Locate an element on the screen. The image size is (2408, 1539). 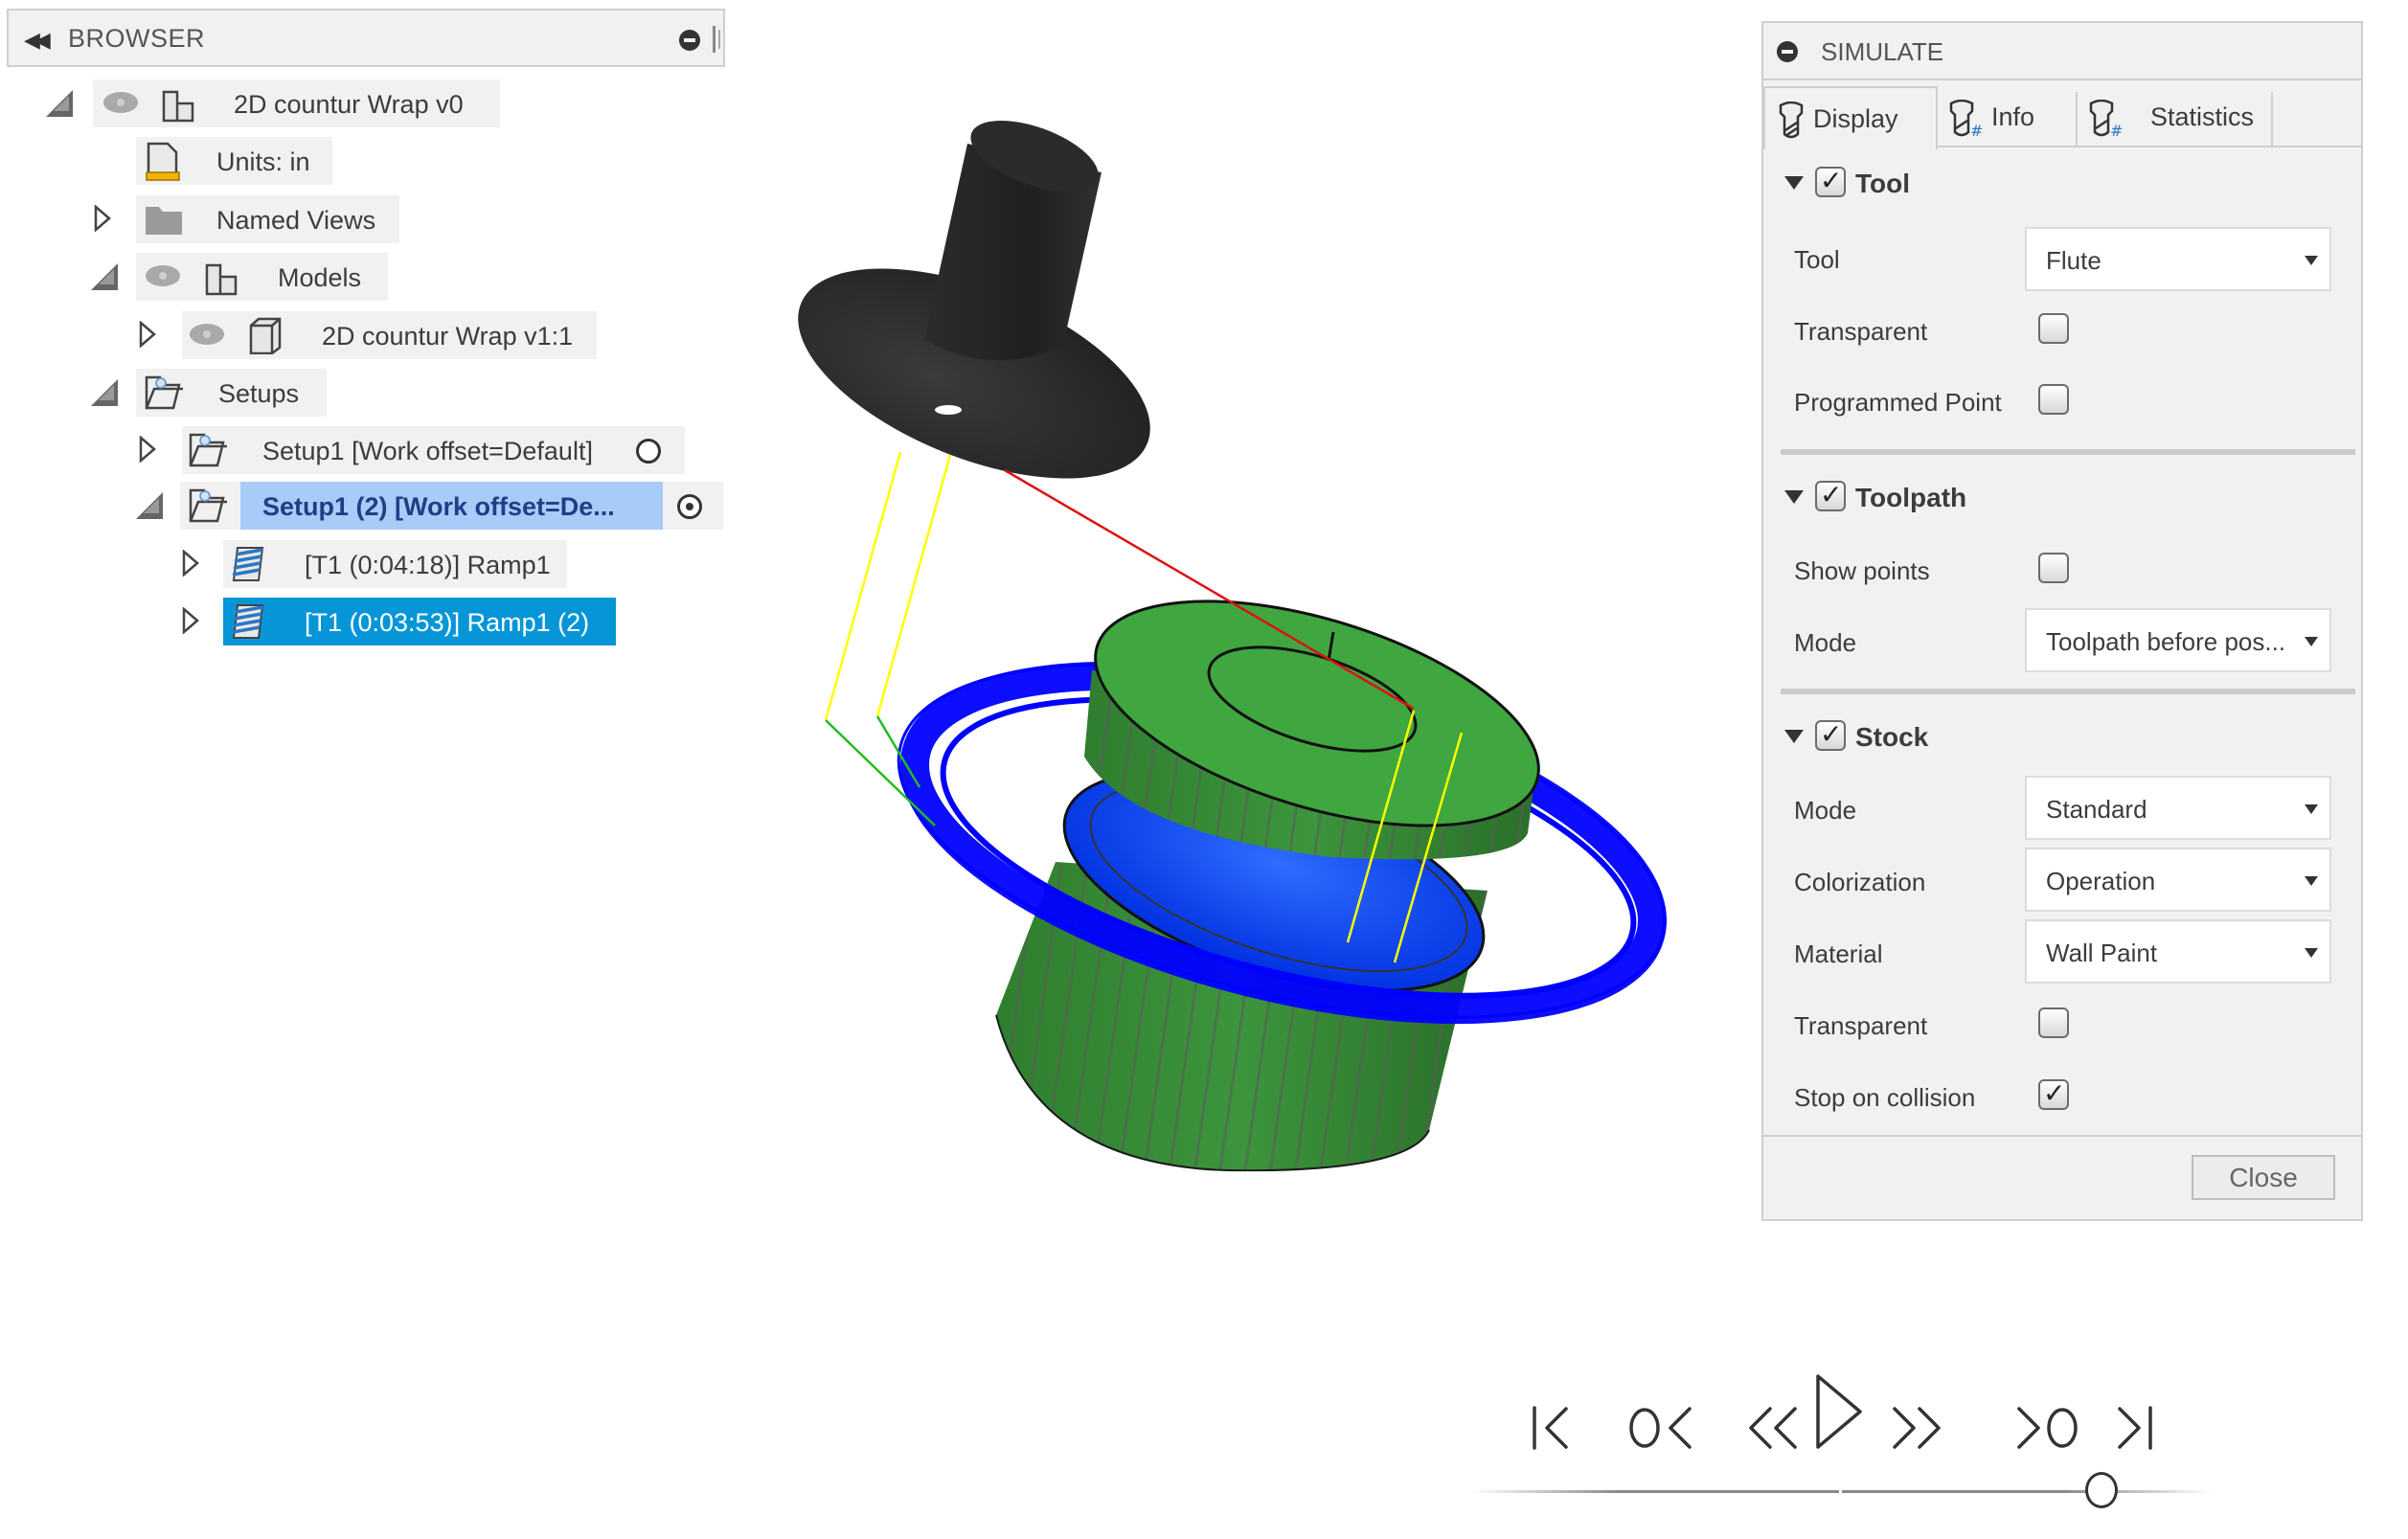
footer-divider is located at coordinates (2062, 1136).